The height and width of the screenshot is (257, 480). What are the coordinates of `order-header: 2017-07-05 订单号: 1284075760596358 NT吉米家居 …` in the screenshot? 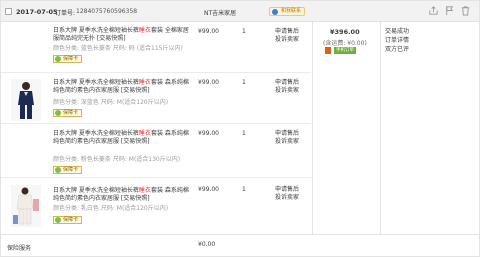 It's located at (240, 11).